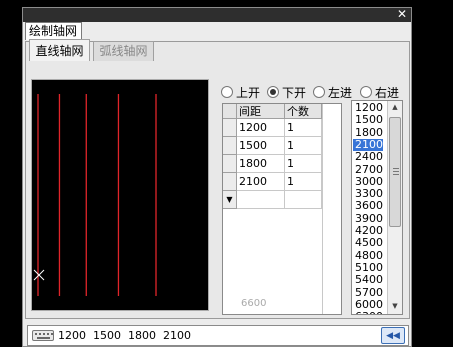 Image resolution: width=453 pixels, height=347 pixels. I want to click on new-row-marker-icon: ▼, so click(230, 200).